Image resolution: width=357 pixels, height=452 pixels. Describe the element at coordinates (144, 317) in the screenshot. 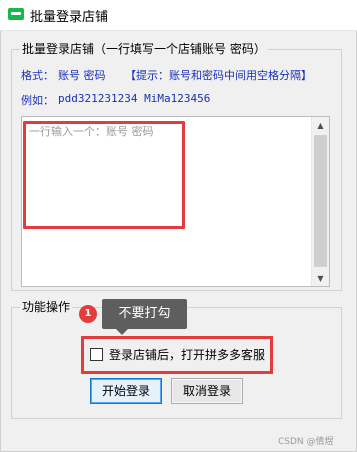

I see `annotation-tooltip: 不要打勾` at that location.